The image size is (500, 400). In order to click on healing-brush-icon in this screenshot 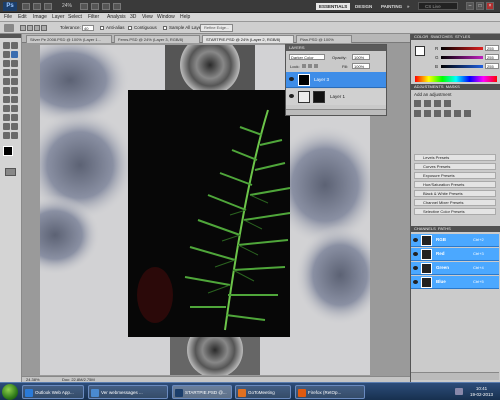, I will do `click(6, 72)`.